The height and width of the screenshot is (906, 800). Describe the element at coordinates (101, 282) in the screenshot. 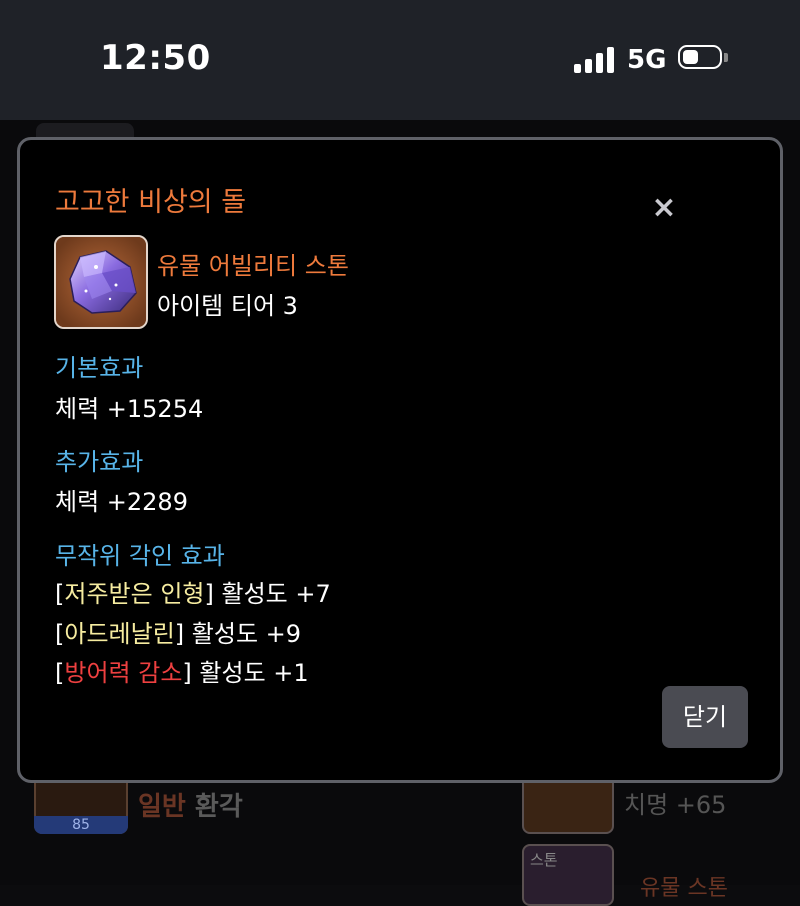

I see `purple-crystal-stone-icon` at that location.